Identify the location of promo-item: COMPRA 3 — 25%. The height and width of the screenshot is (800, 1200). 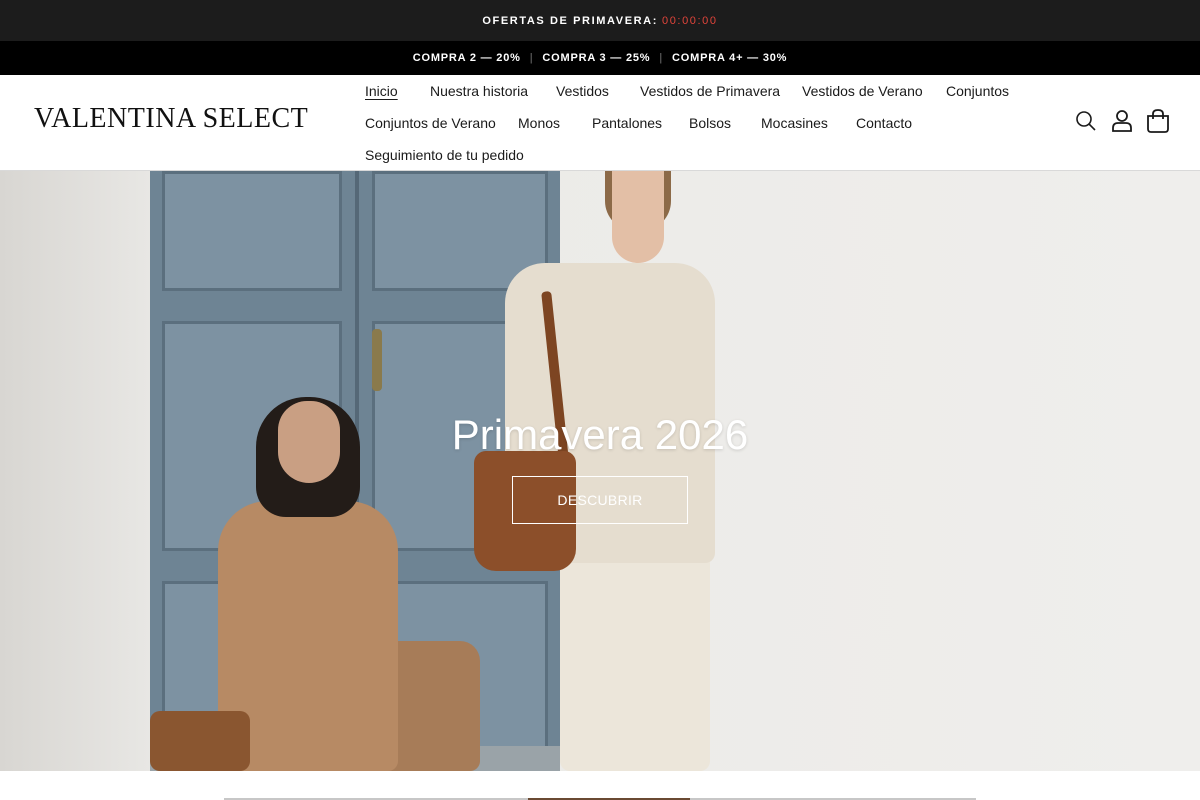
(596, 58).